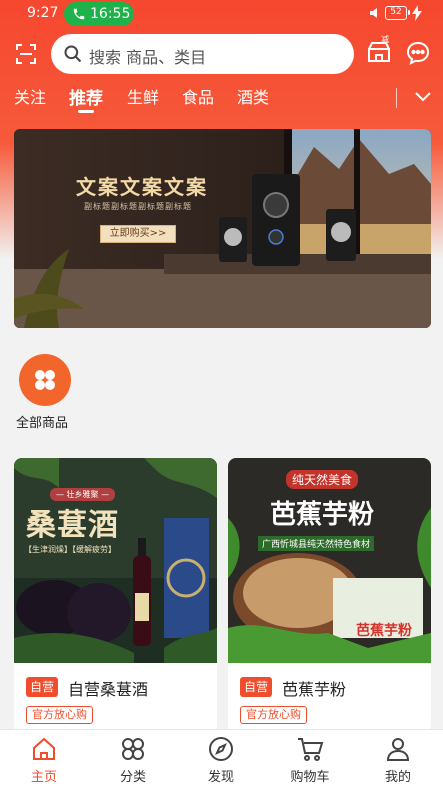  Describe the element at coordinates (148, 57) in the screenshot. I see `search-placeholder: 搜索 商品、类目` at that location.